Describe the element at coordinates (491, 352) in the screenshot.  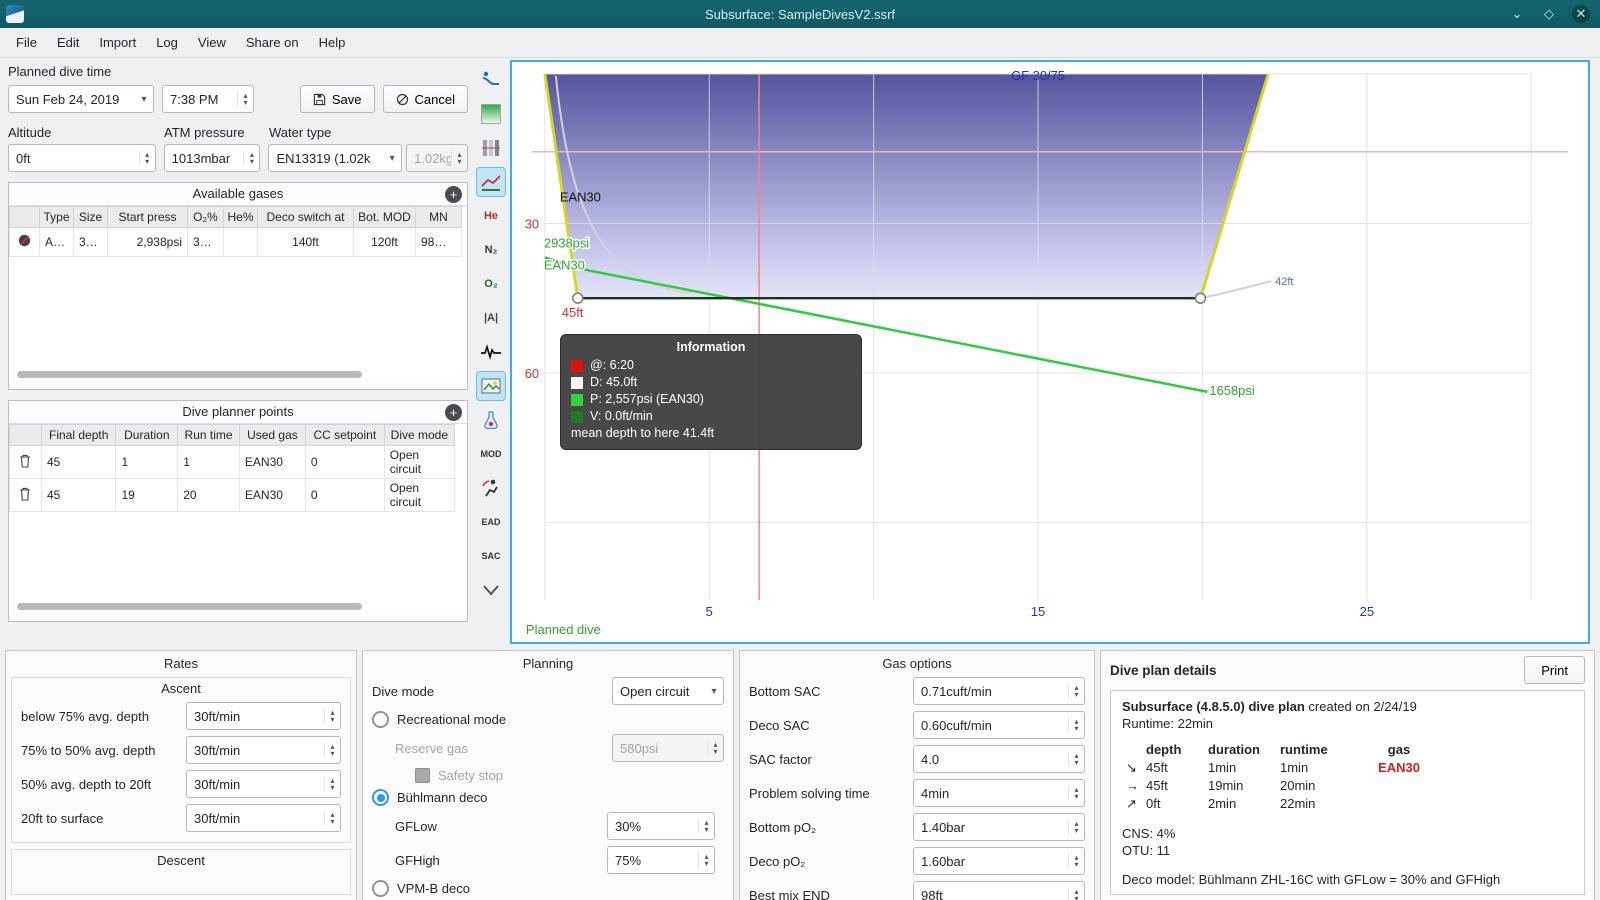
I see `heartrate-toggle-icon` at that location.